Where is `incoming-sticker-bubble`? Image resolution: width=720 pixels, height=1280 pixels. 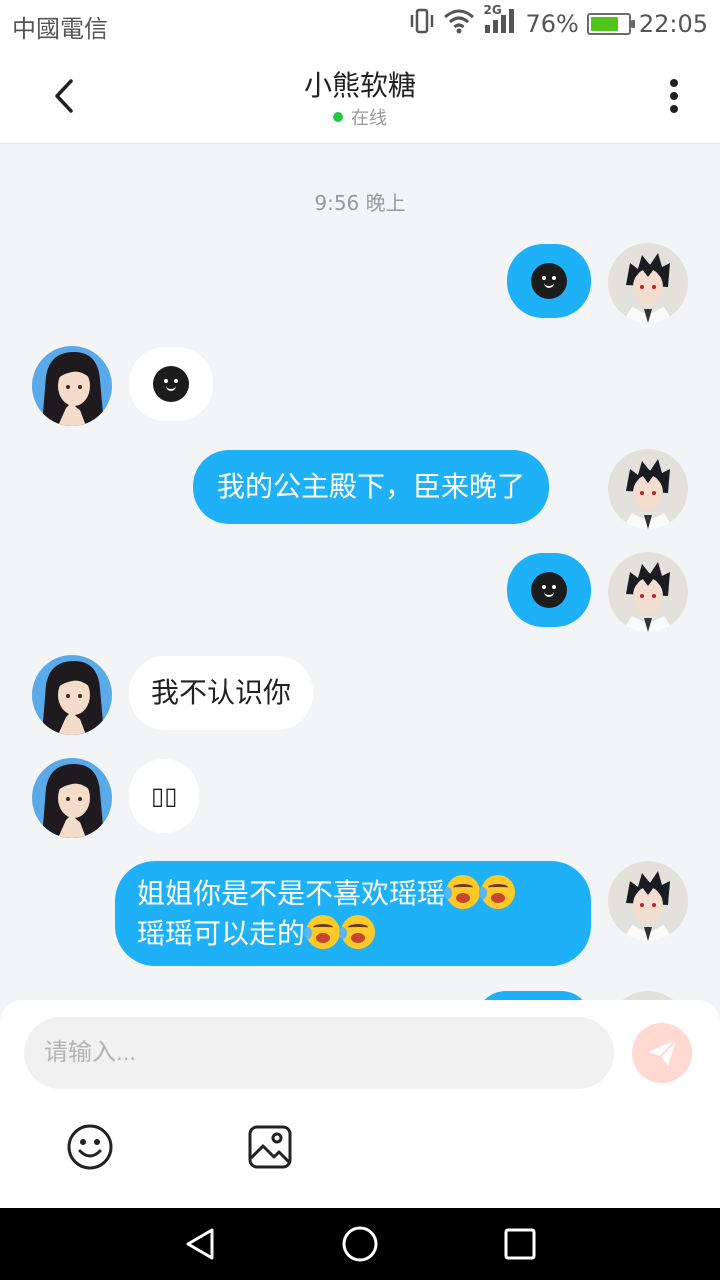
incoming-sticker-bubble is located at coordinates (171, 384).